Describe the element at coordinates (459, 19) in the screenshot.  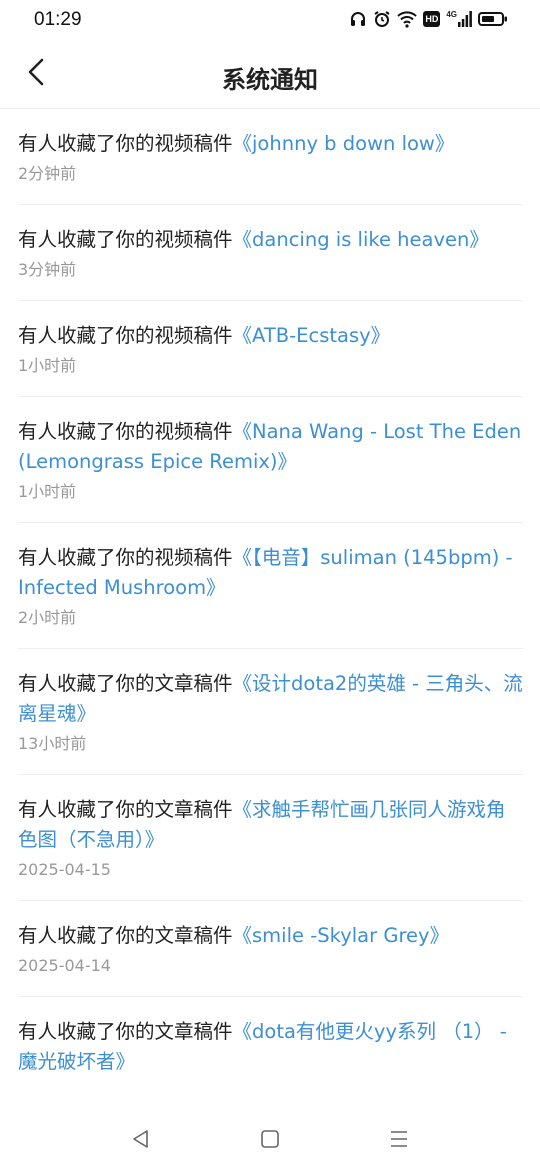
I see `signal-4g-icon: 4G` at that location.